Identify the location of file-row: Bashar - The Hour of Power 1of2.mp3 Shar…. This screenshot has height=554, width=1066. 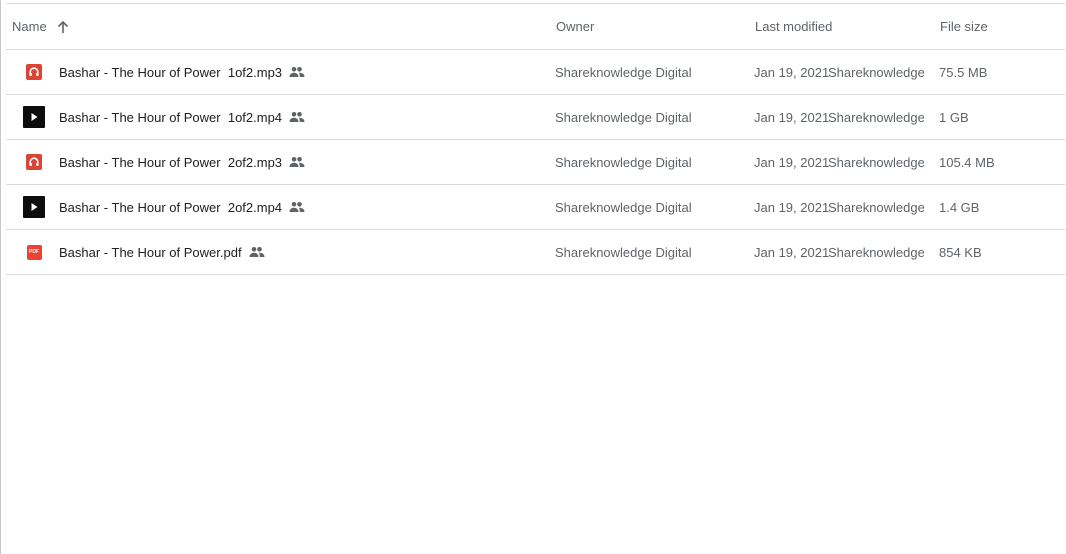
(535, 72).